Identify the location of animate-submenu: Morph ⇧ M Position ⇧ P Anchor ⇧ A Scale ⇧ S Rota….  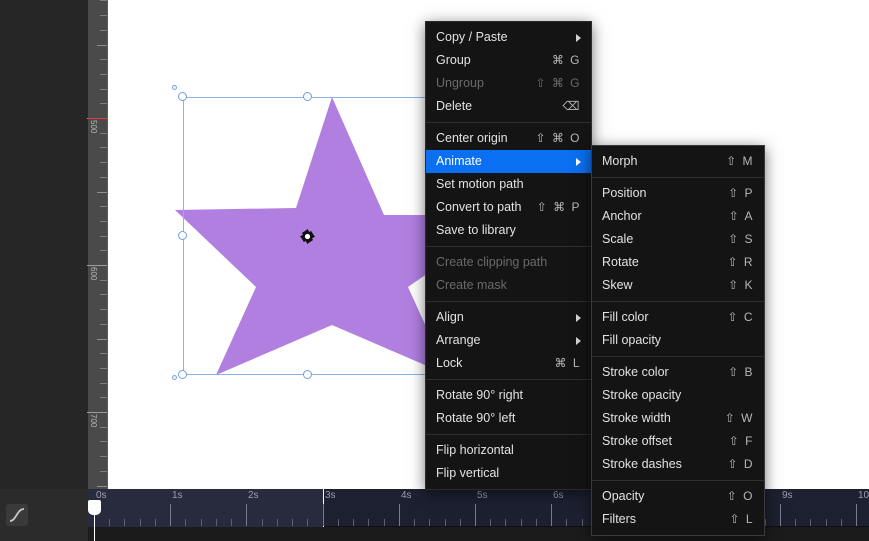
(678, 340).